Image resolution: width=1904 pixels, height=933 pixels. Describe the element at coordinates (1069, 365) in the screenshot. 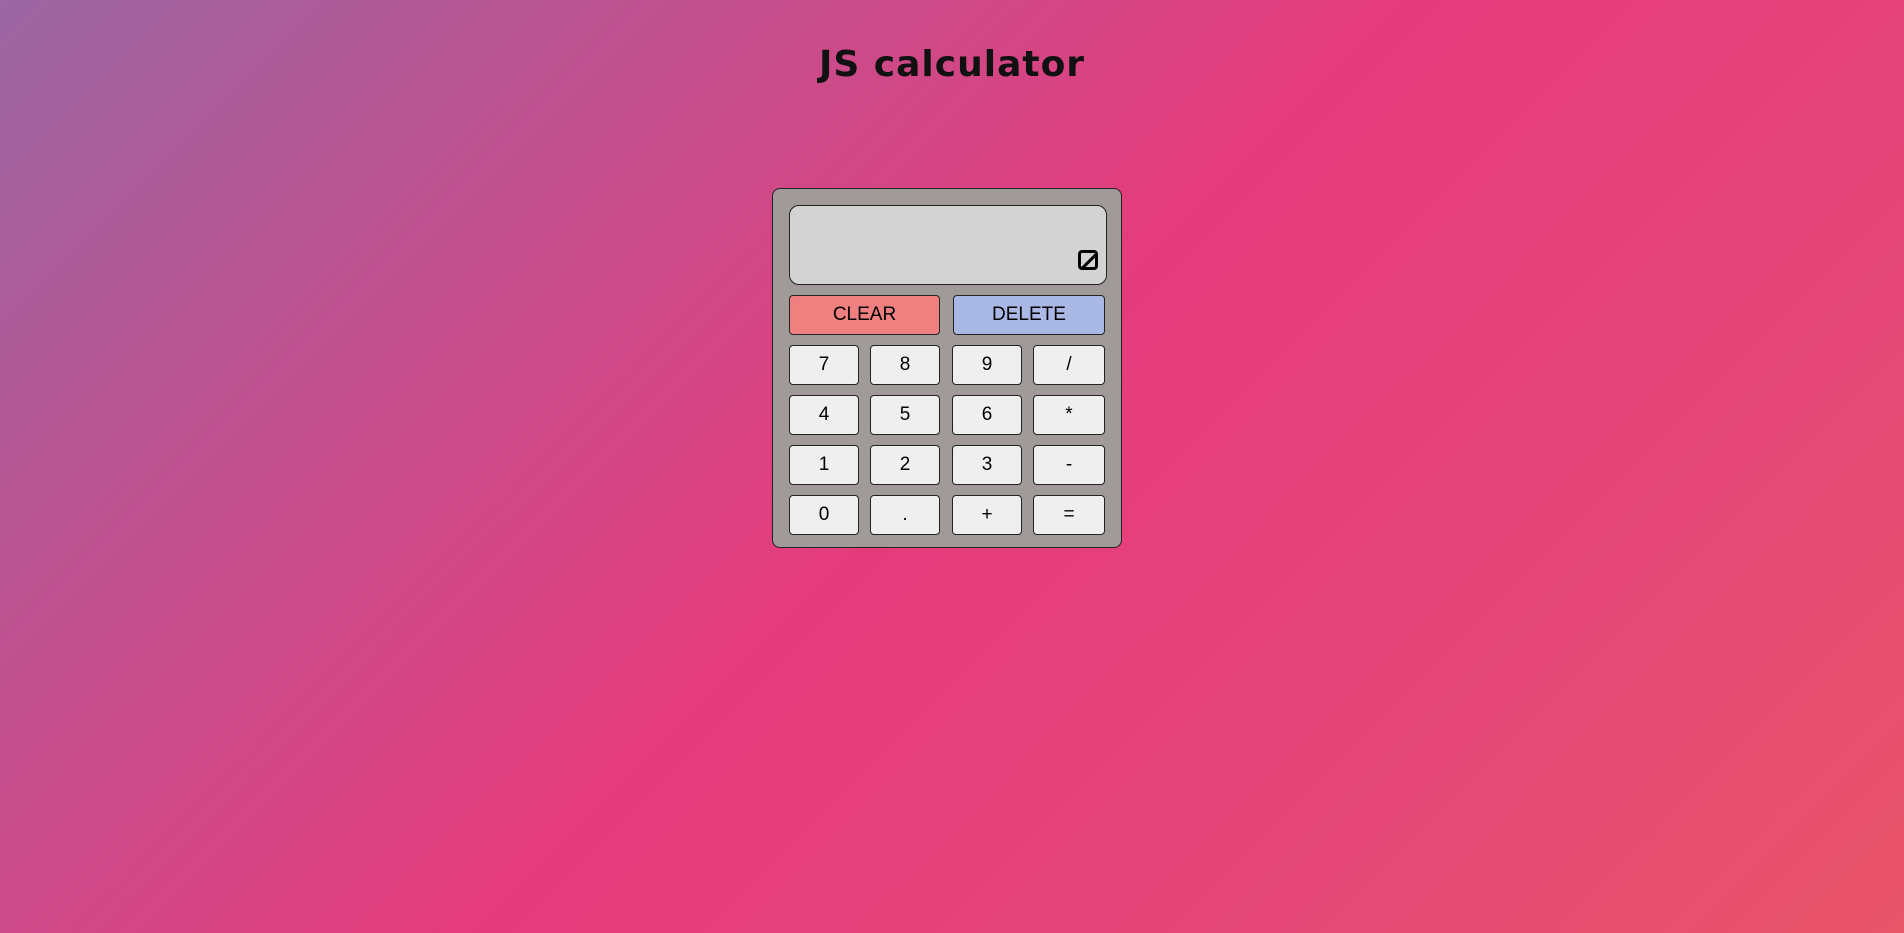

I see `key-divide: /` at that location.